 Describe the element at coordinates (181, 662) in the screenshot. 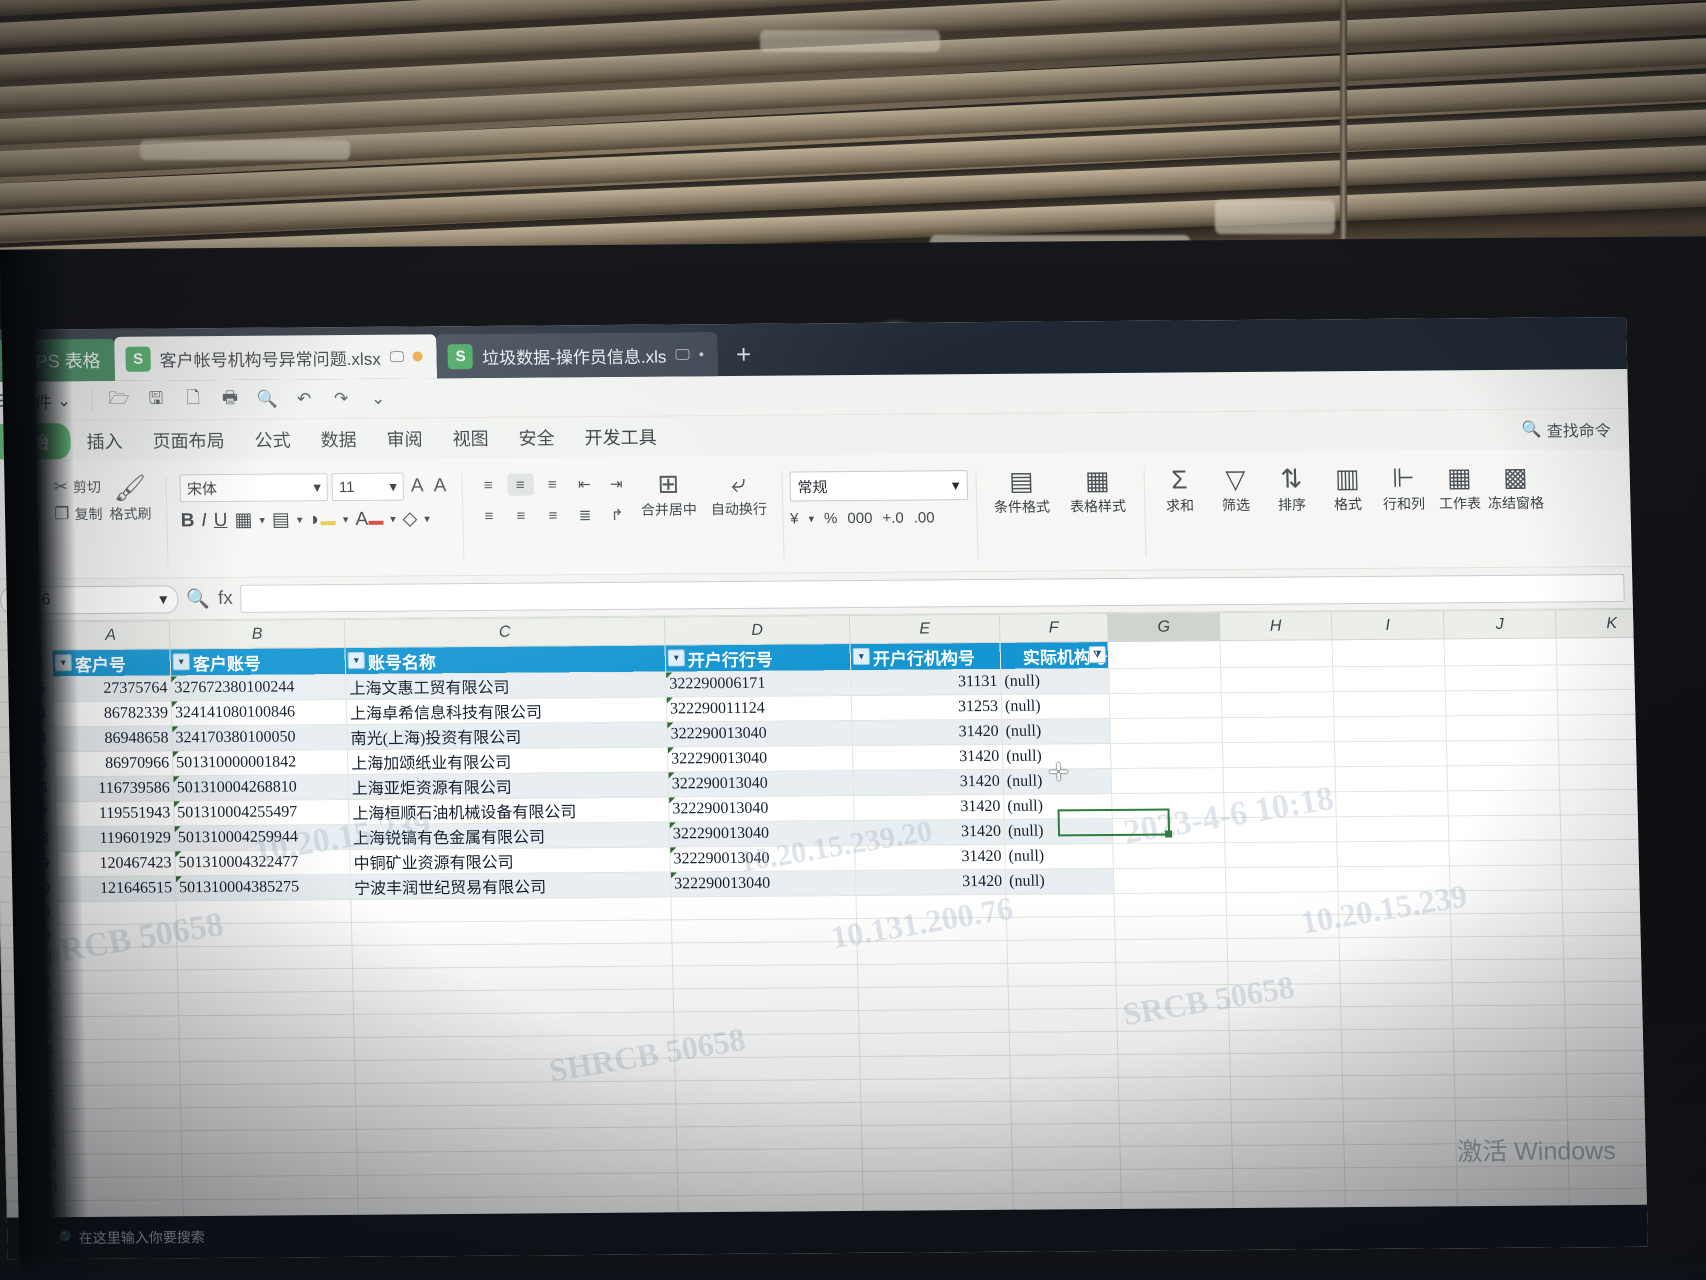

I see `autofilter-dropdown-b: ▾` at that location.